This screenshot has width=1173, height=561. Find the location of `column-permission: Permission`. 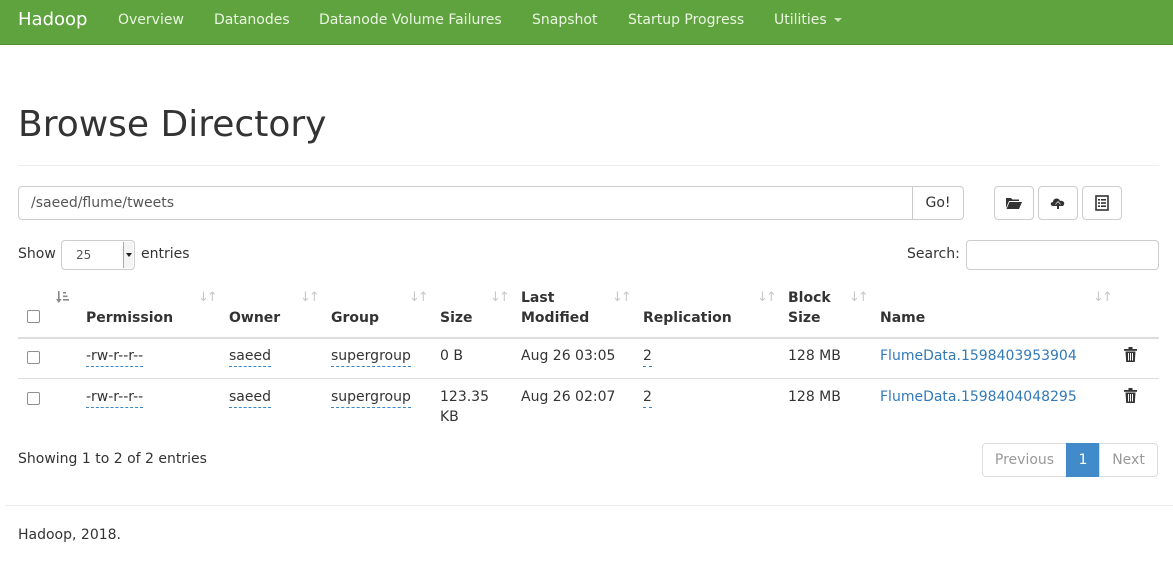

column-permission: Permission is located at coordinates (129, 318).